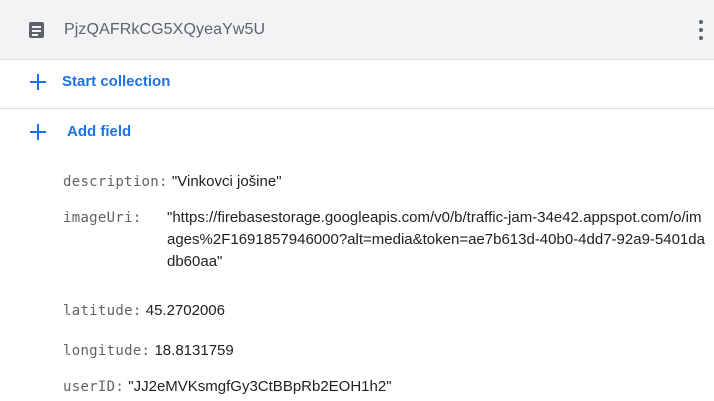 The image size is (714, 401). What do you see at coordinates (383, 311) in the screenshot?
I see `field-row-latitude: latitude: 45.2702006` at bounding box center [383, 311].